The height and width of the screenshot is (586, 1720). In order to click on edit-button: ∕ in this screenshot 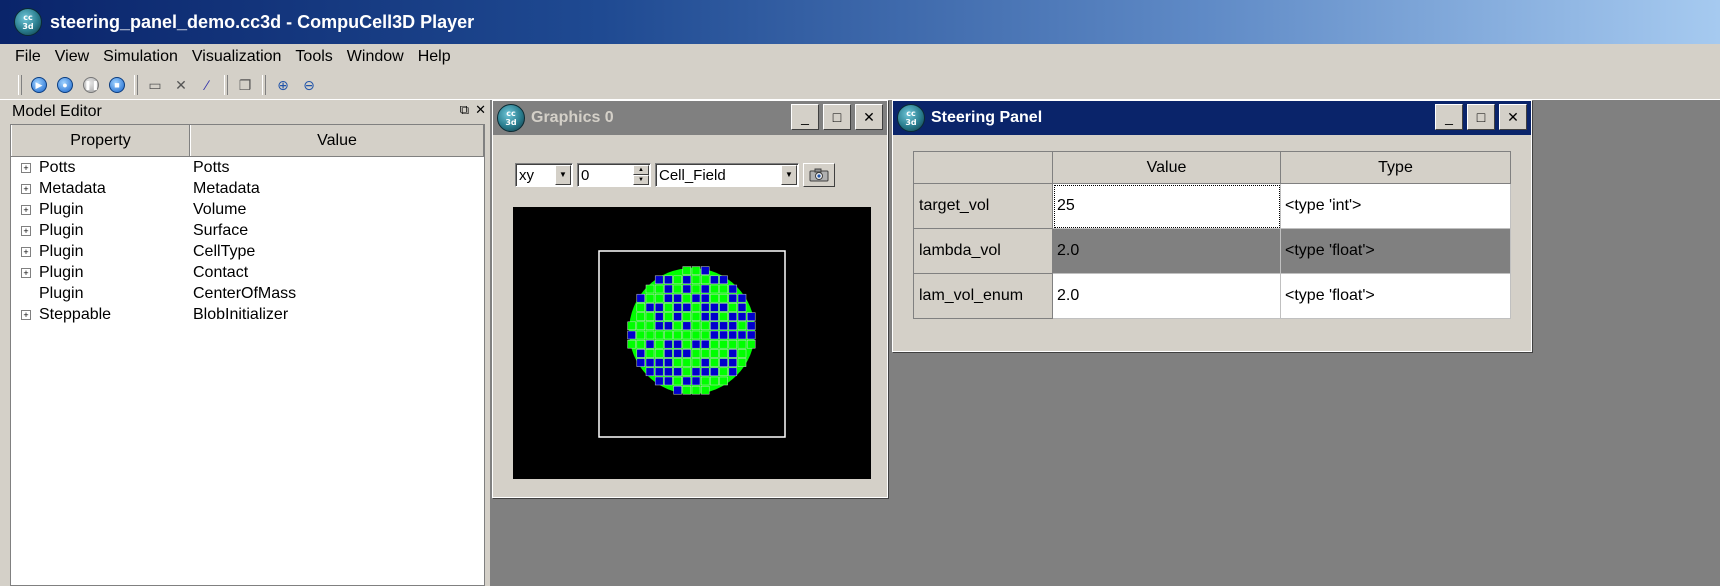, I will do `click(207, 85)`.